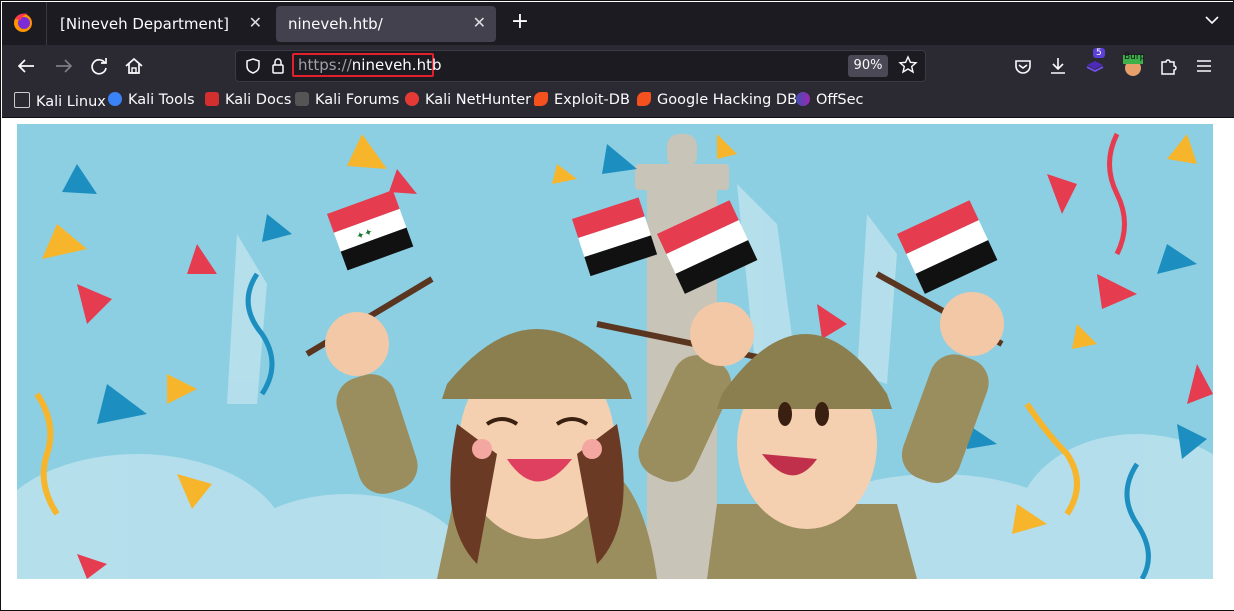 The width and height of the screenshot is (1234, 611). What do you see at coordinates (908, 67) in the screenshot?
I see `bookmark-star-icon` at bounding box center [908, 67].